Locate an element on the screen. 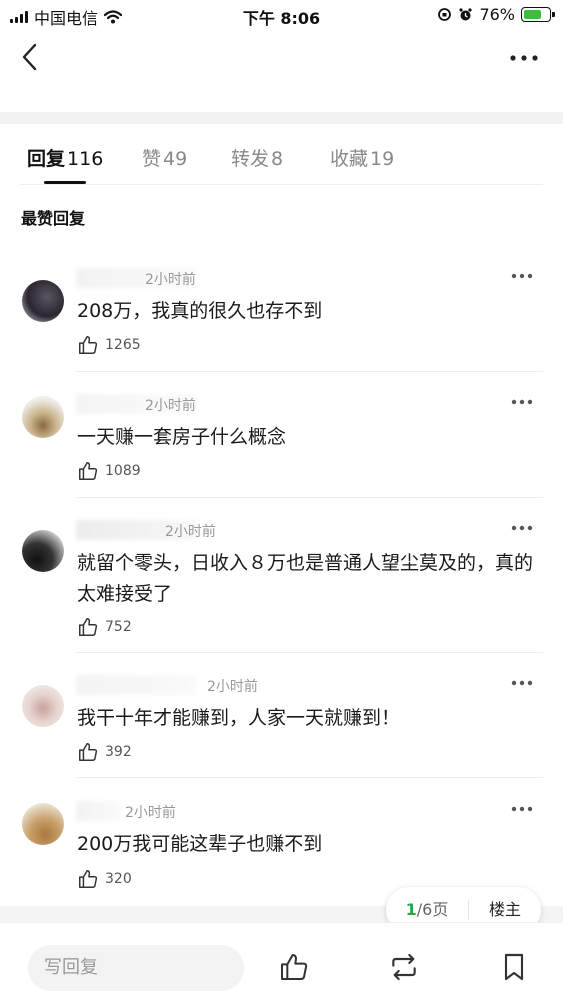 This screenshot has width=563, height=1000. more-options-icon is located at coordinates (524, 58).